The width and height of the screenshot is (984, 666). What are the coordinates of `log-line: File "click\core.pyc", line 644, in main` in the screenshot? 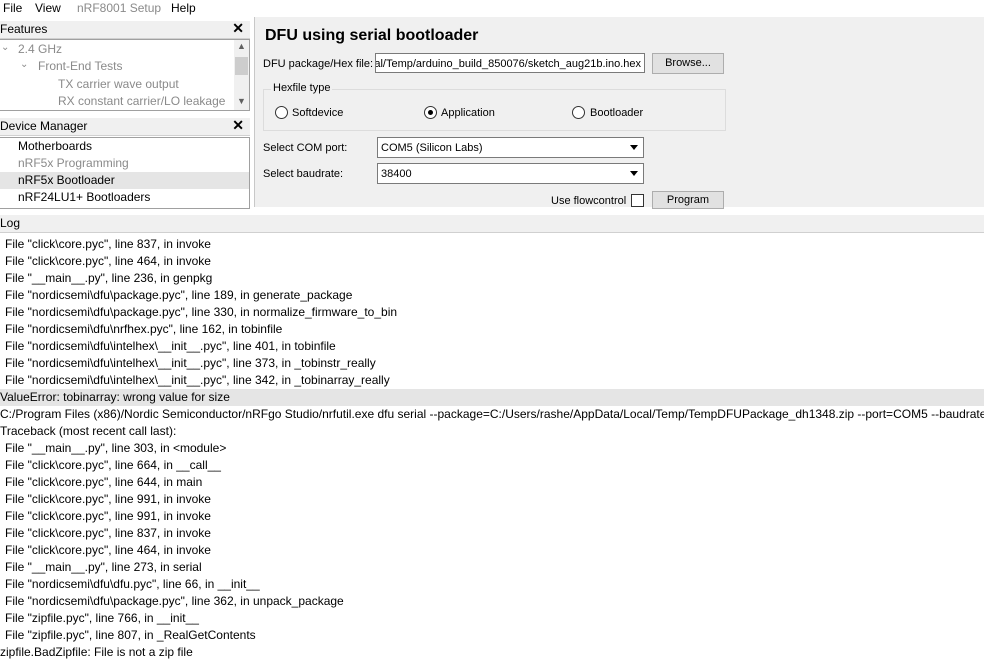 It's located at (104, 482).